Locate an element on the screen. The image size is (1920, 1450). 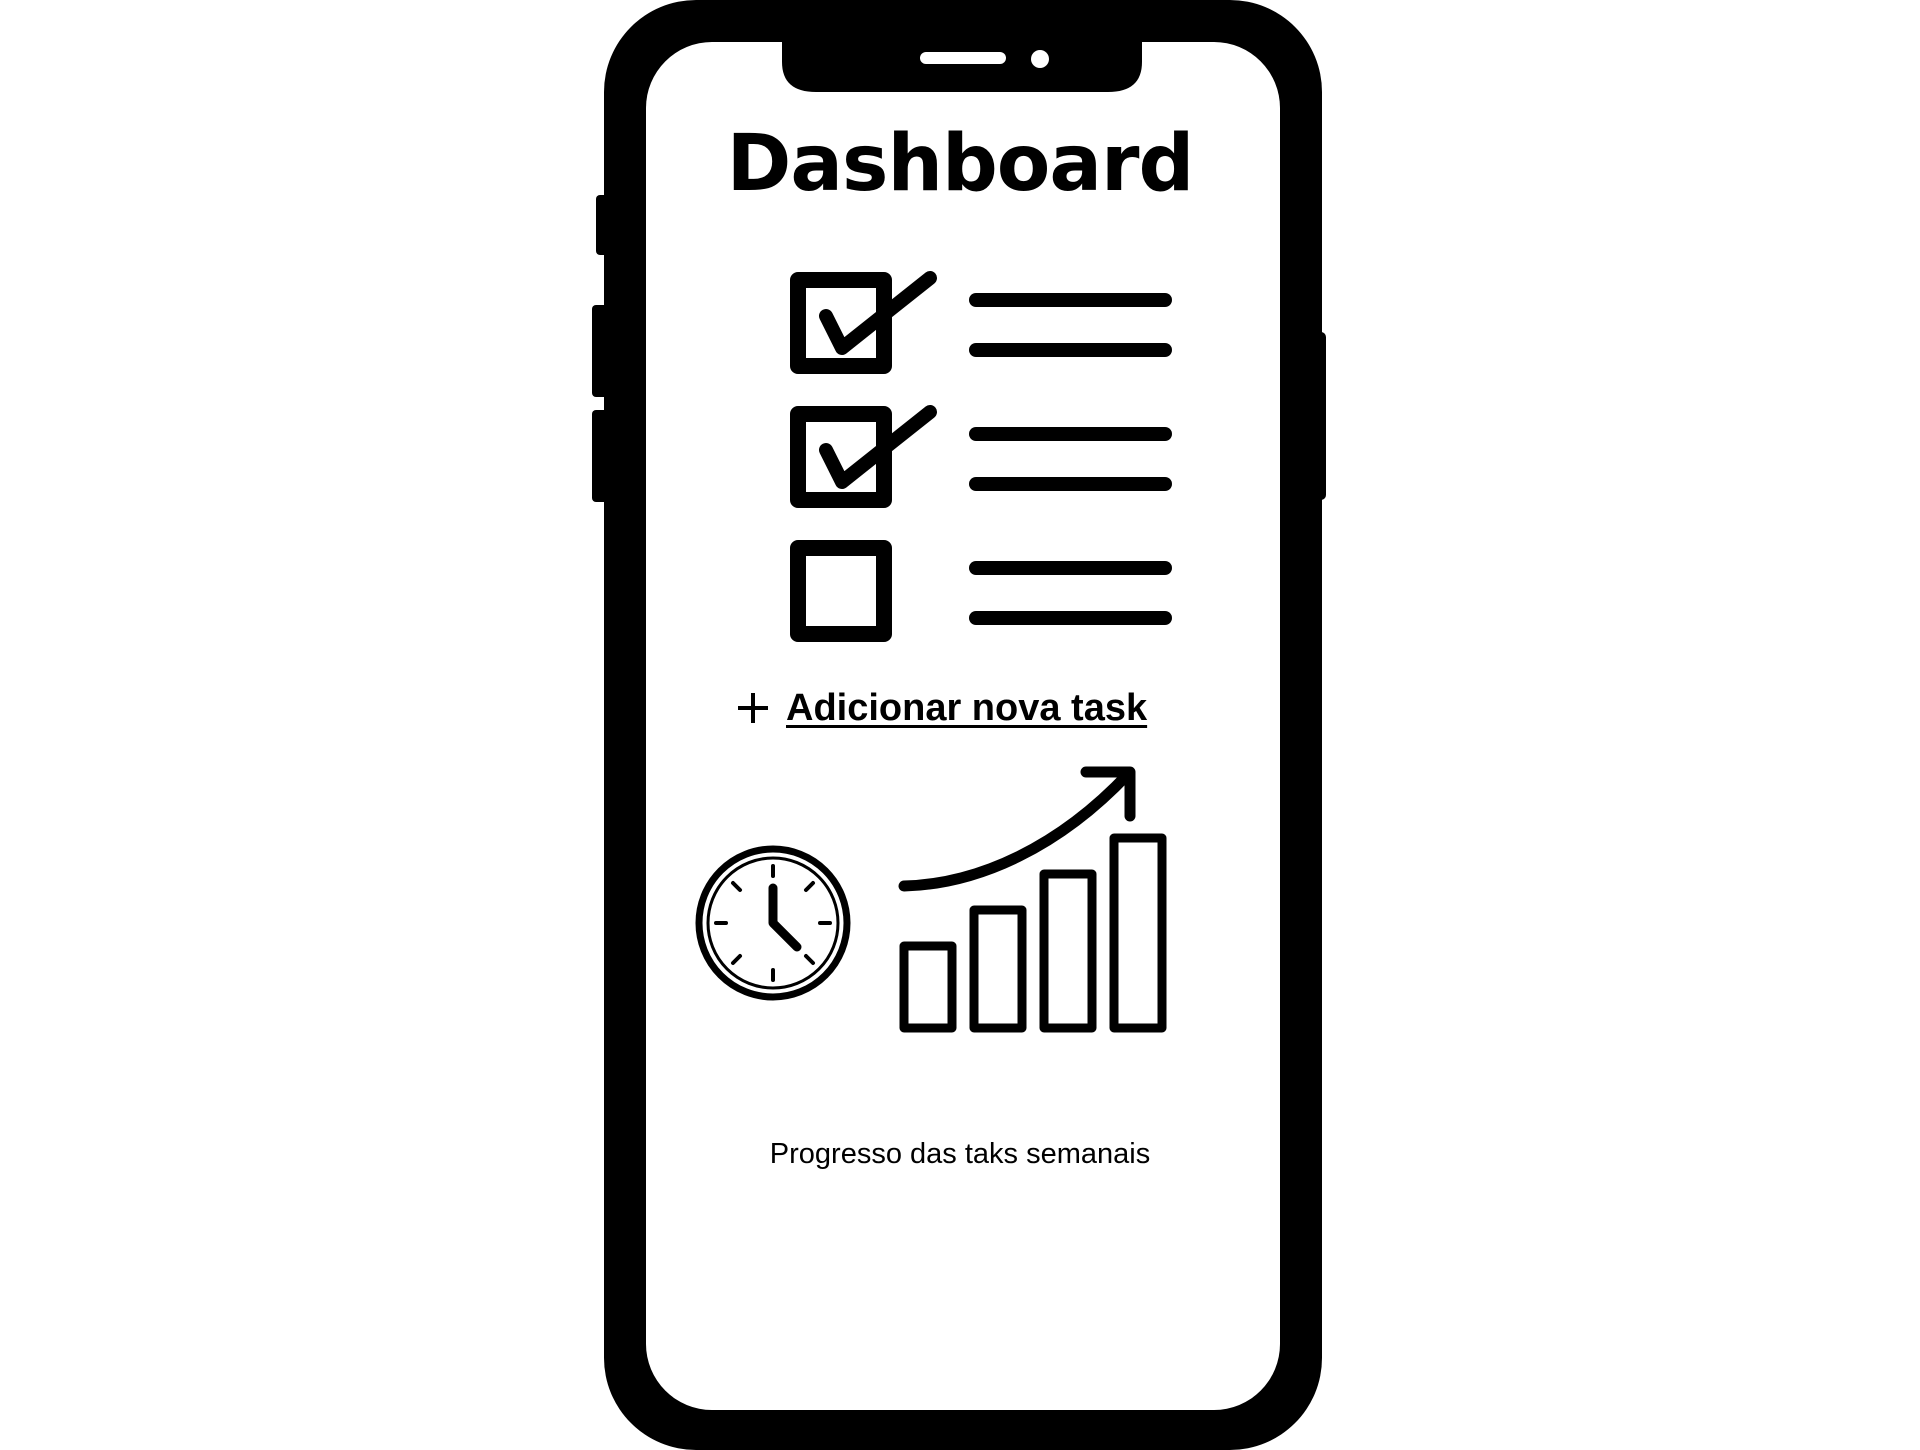
task-list is located at coordinates (981, 456).